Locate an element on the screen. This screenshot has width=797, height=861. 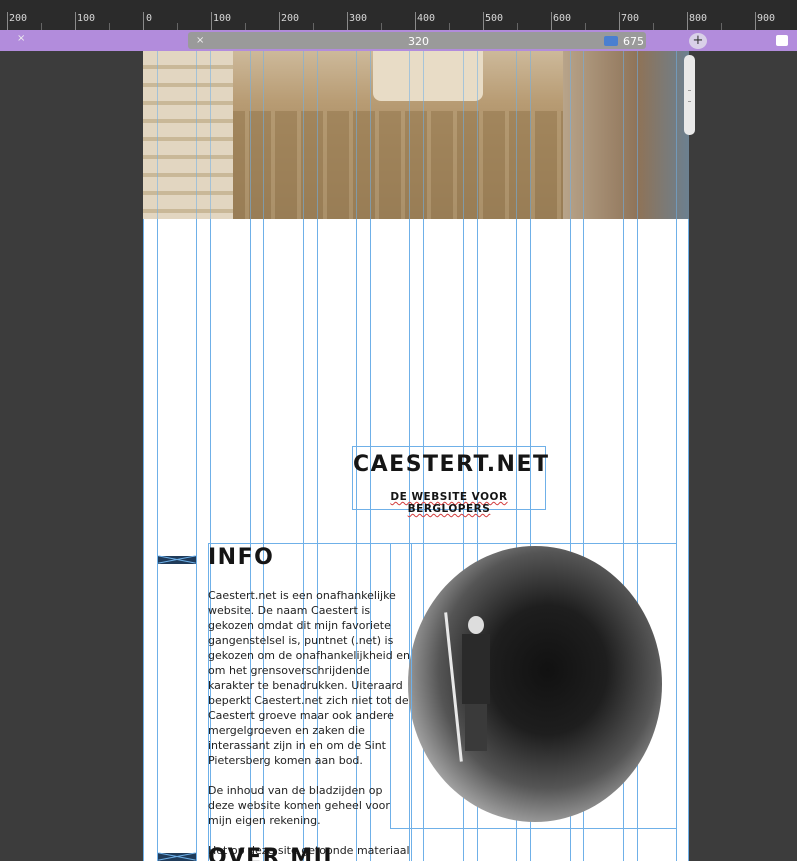
media-query-min-width: 320 is located at coordinates (418, 41).